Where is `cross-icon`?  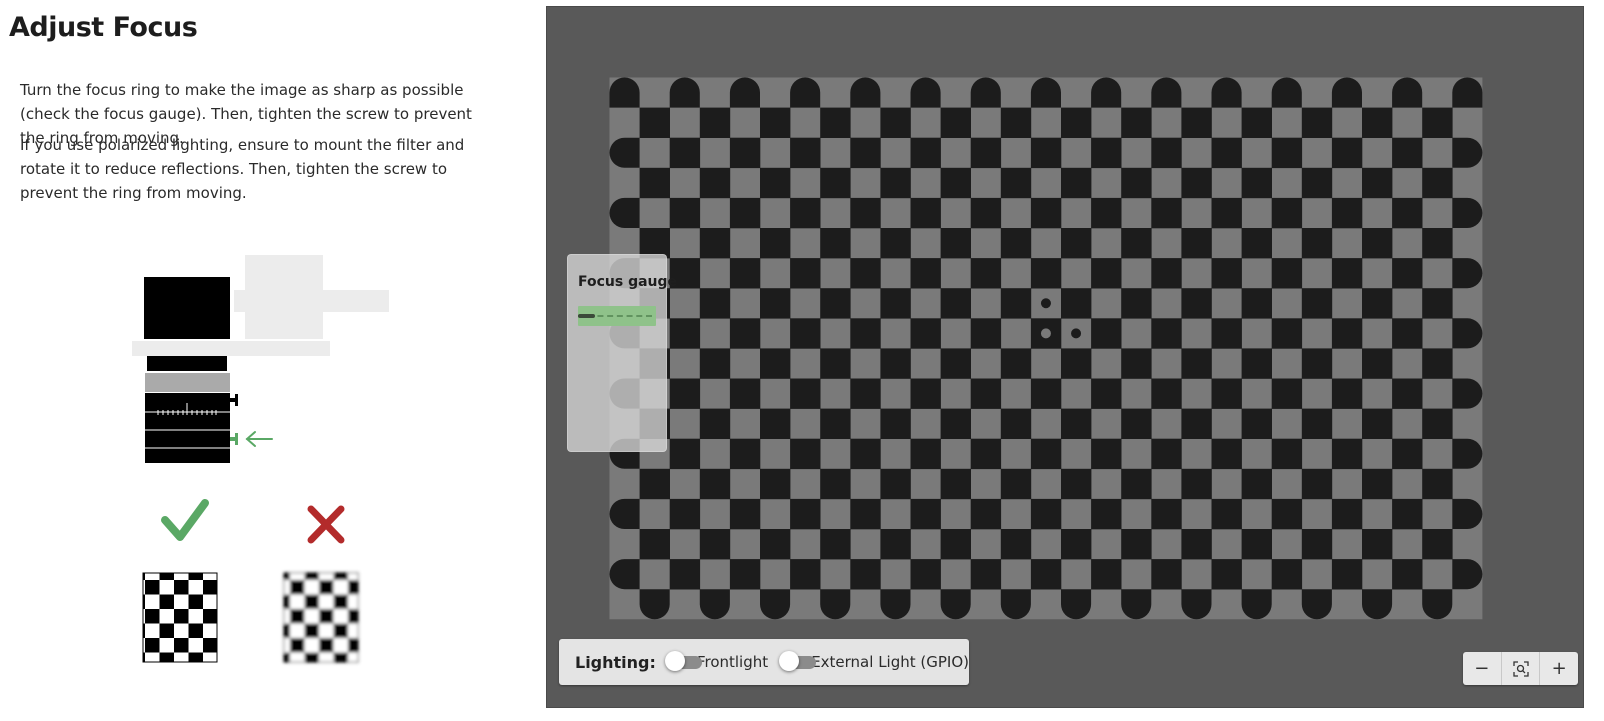 cross-icon is located at coordinates (326, 524).